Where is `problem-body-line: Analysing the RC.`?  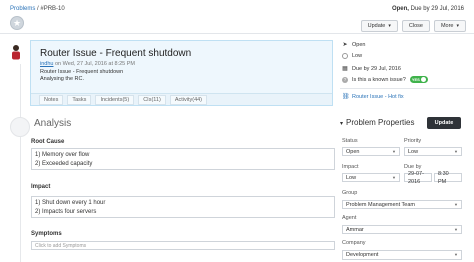
problem-body-line: Analysing the RC. is located at coordinates (62, 79).